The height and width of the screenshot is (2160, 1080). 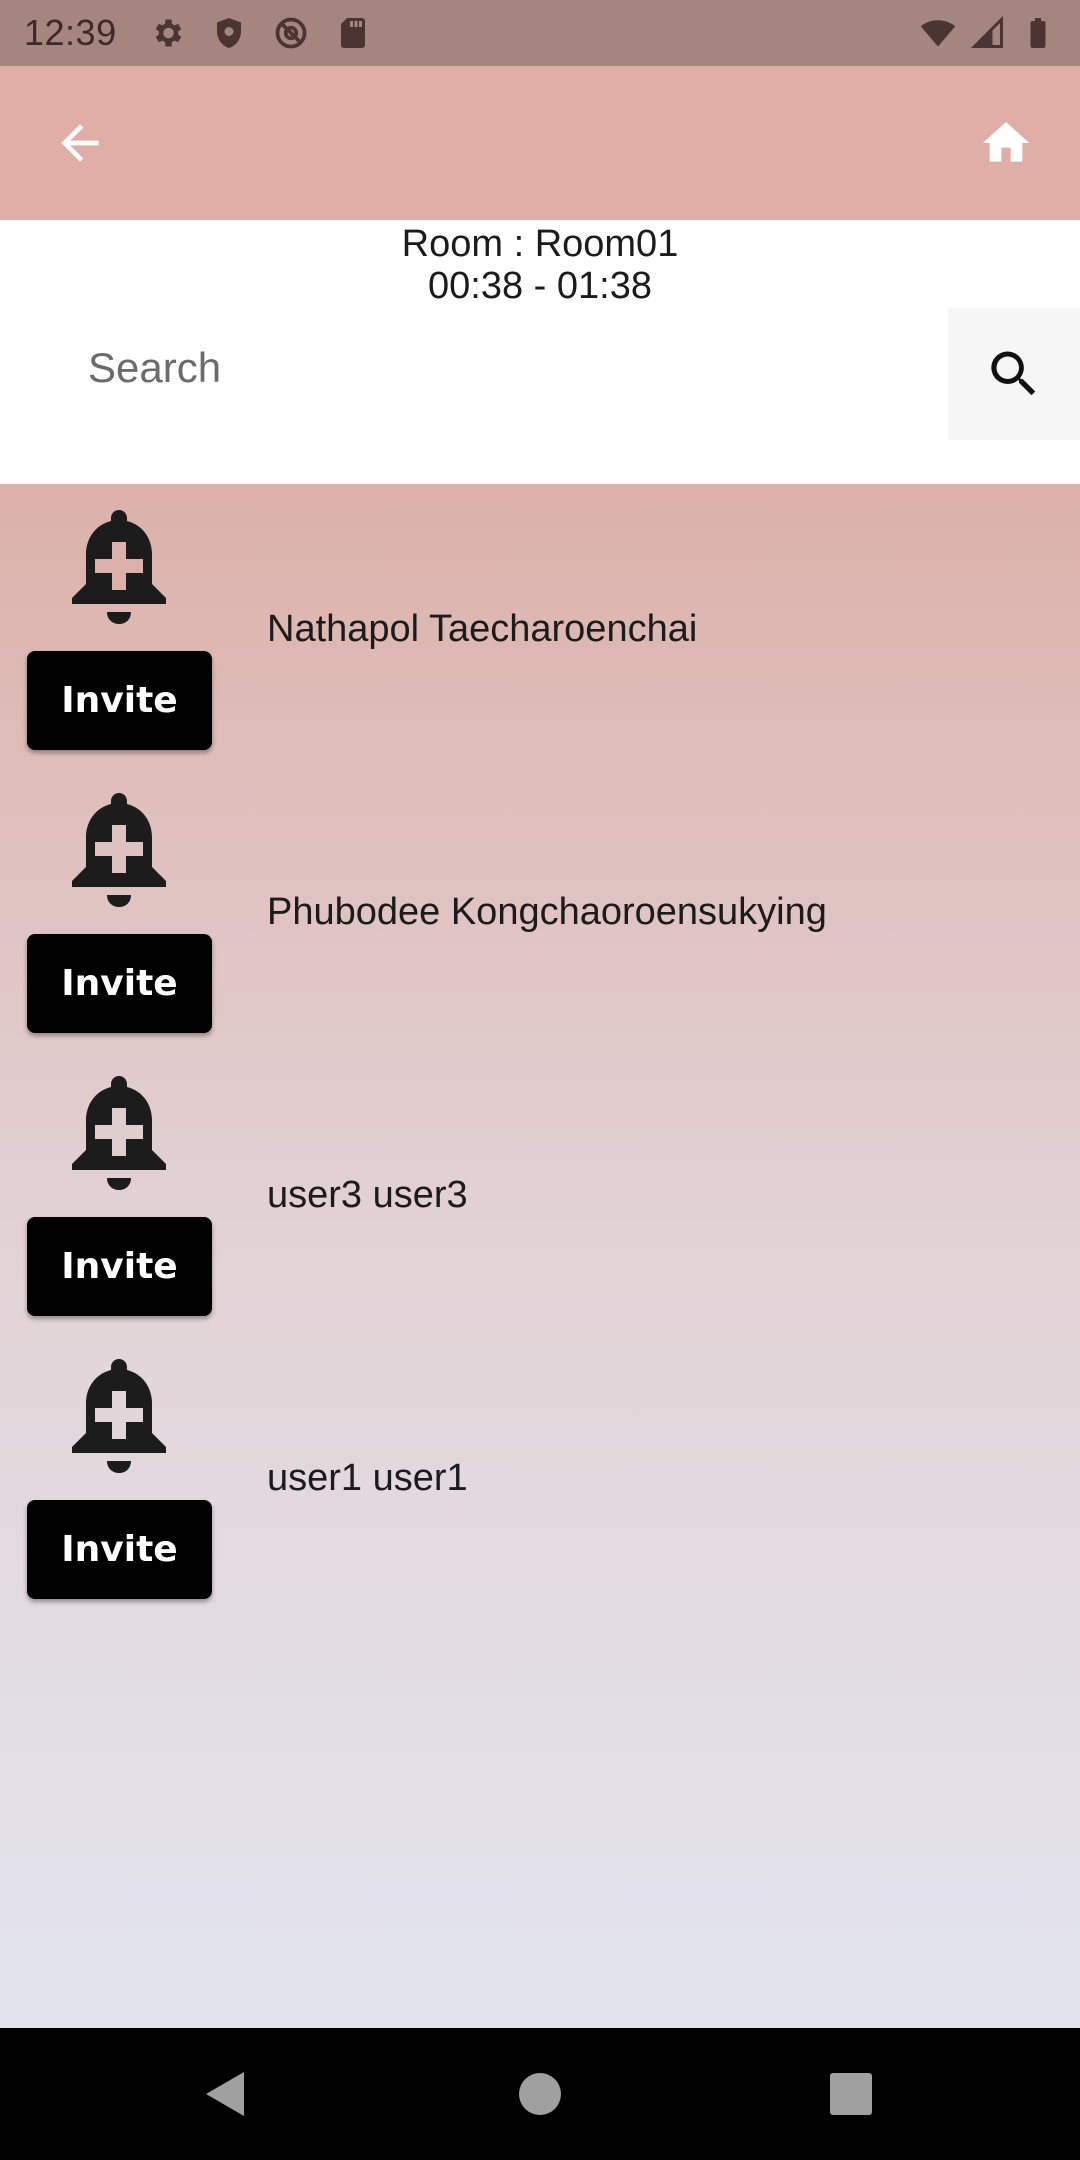 I want to click on home-icon, so click(x=1006, y=142).